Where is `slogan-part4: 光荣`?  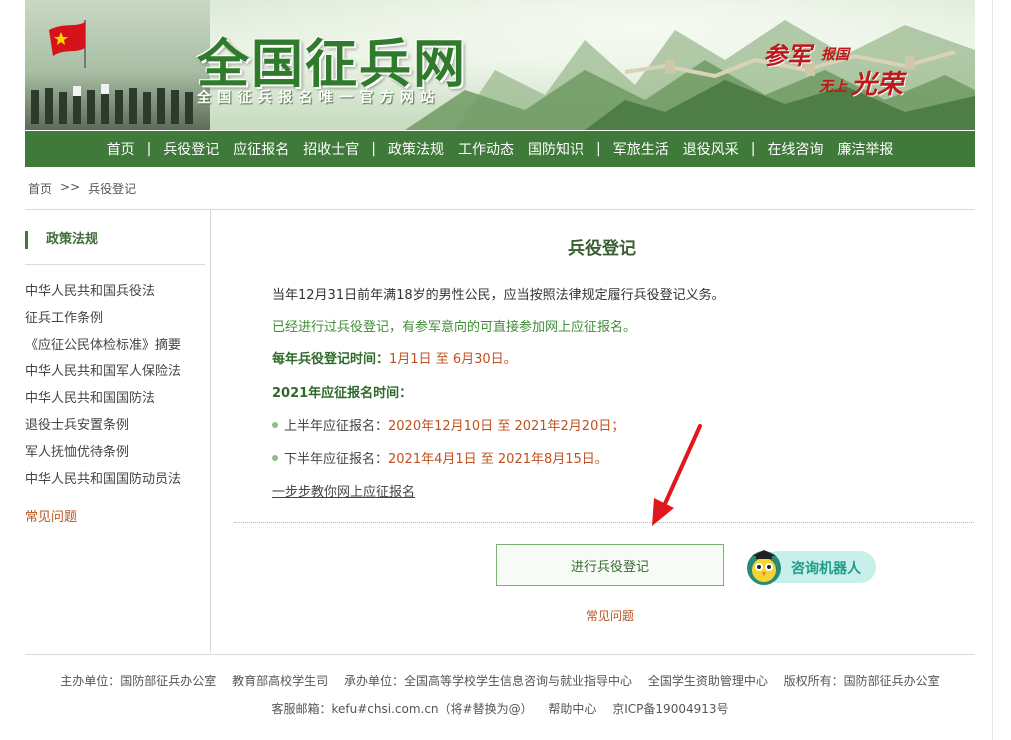
slogan-part4: 光荣 is located at coordinates (877, 85).